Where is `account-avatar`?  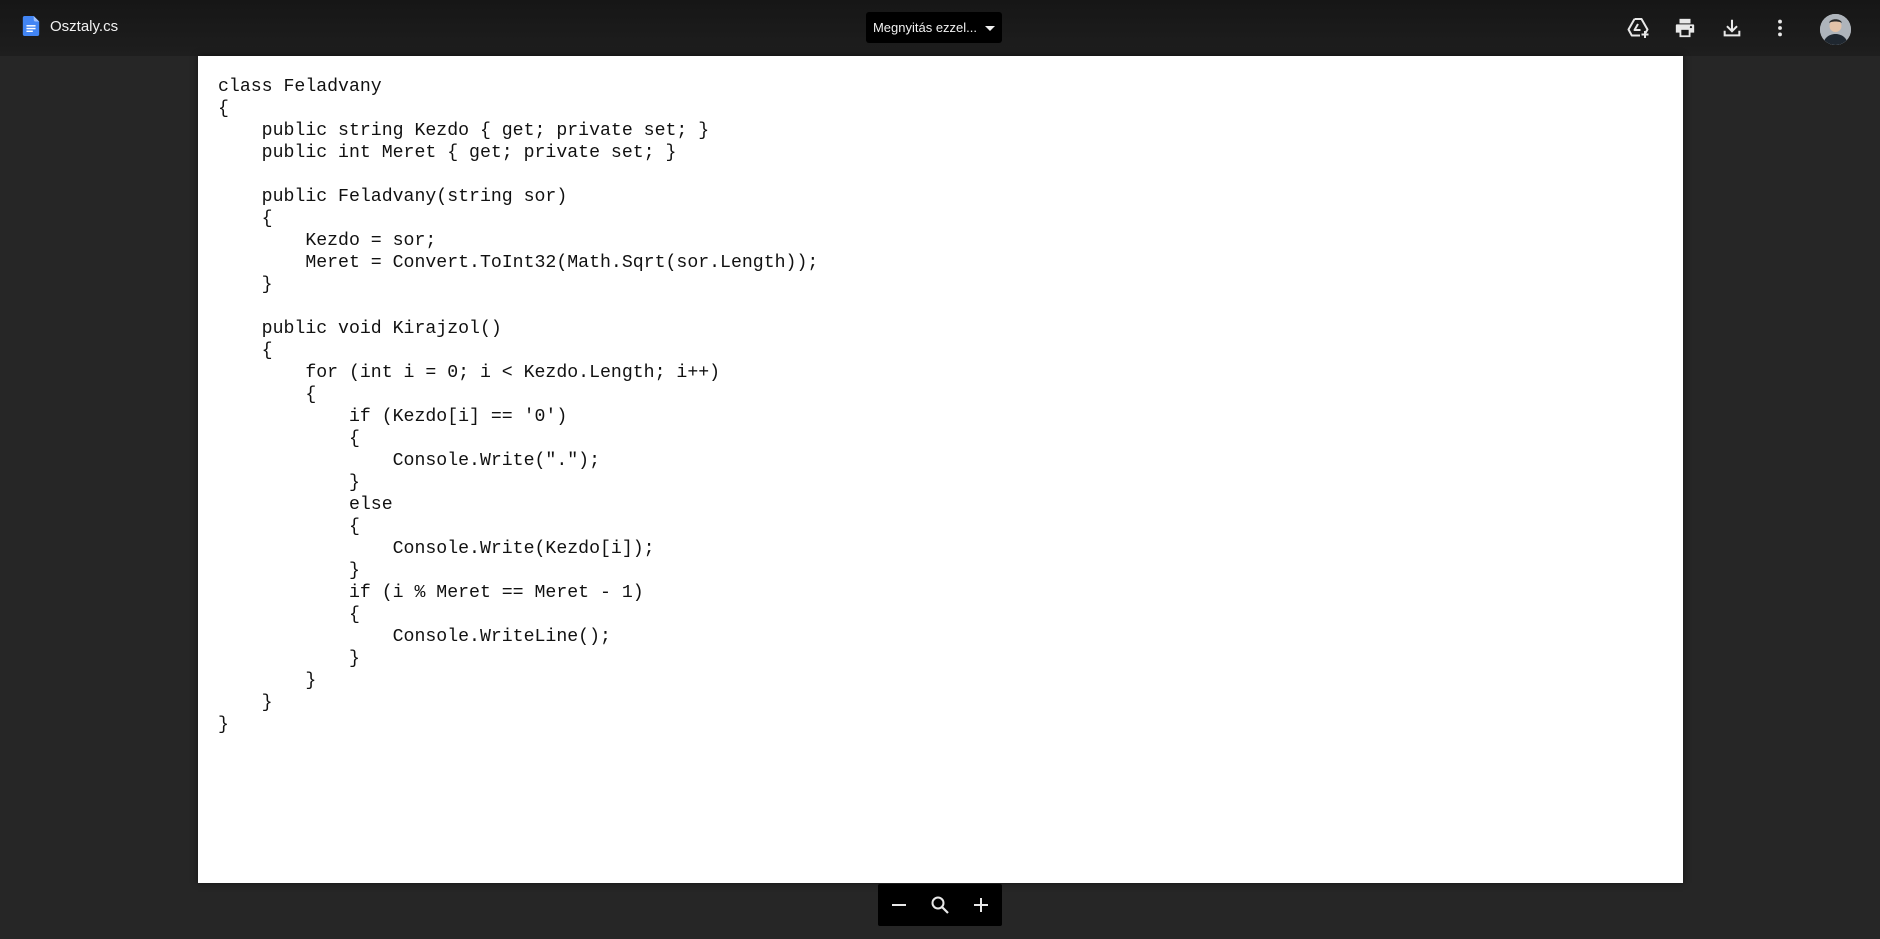 account-avatar is located at coordinates (1835, 29).